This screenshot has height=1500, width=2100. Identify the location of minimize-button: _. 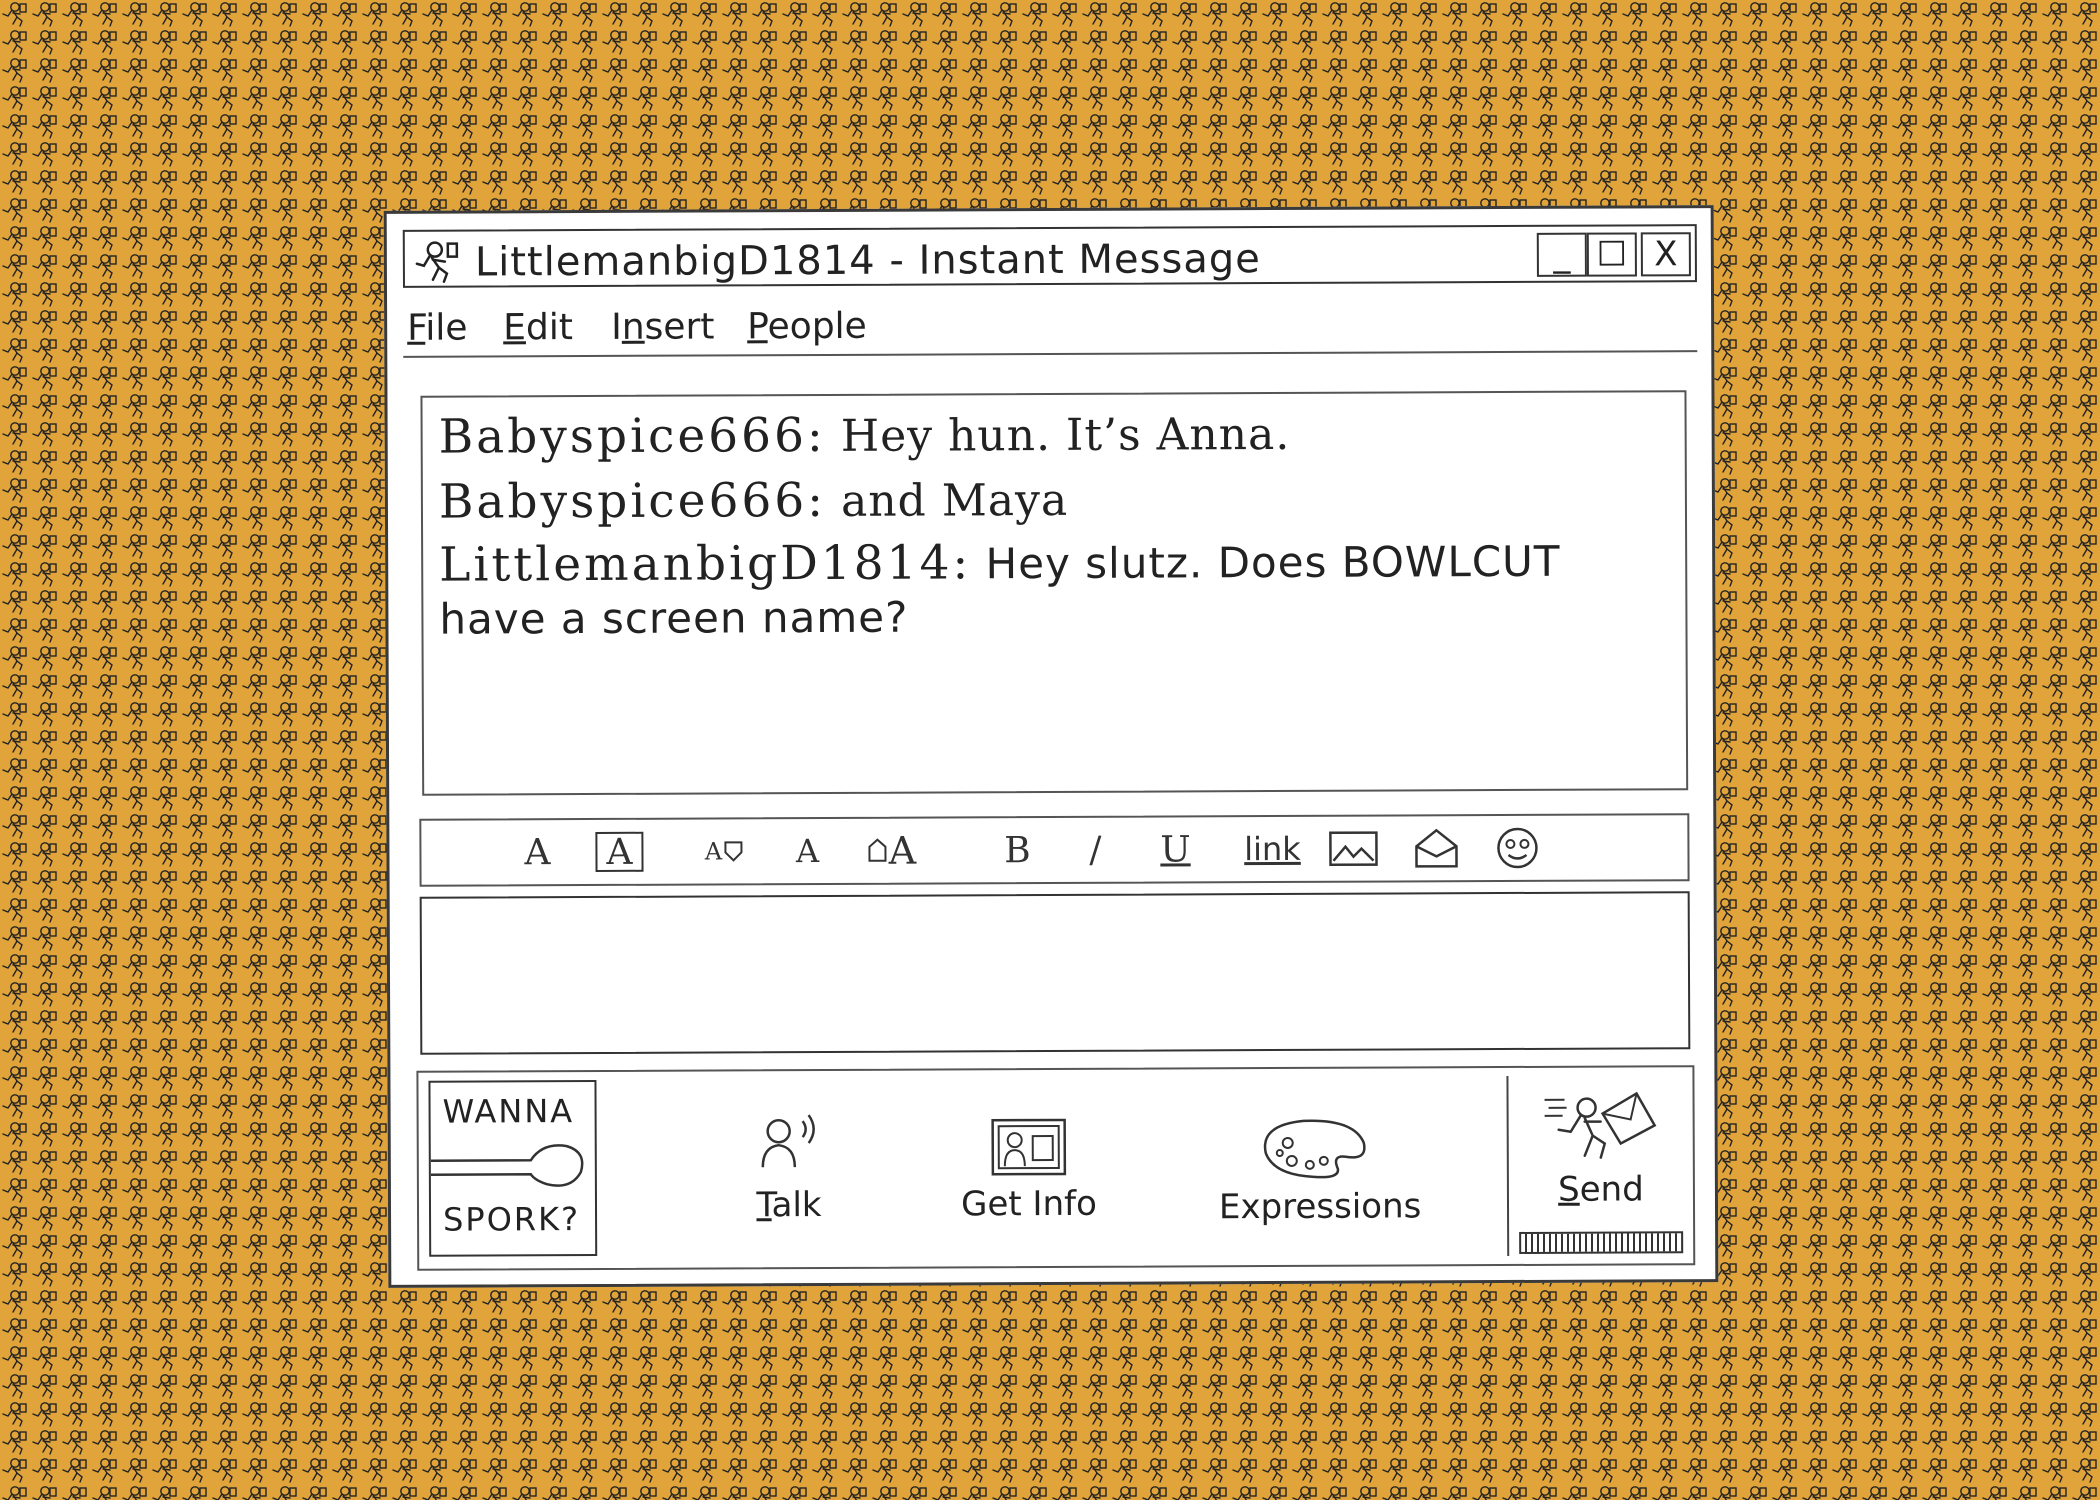
(1561, 254).